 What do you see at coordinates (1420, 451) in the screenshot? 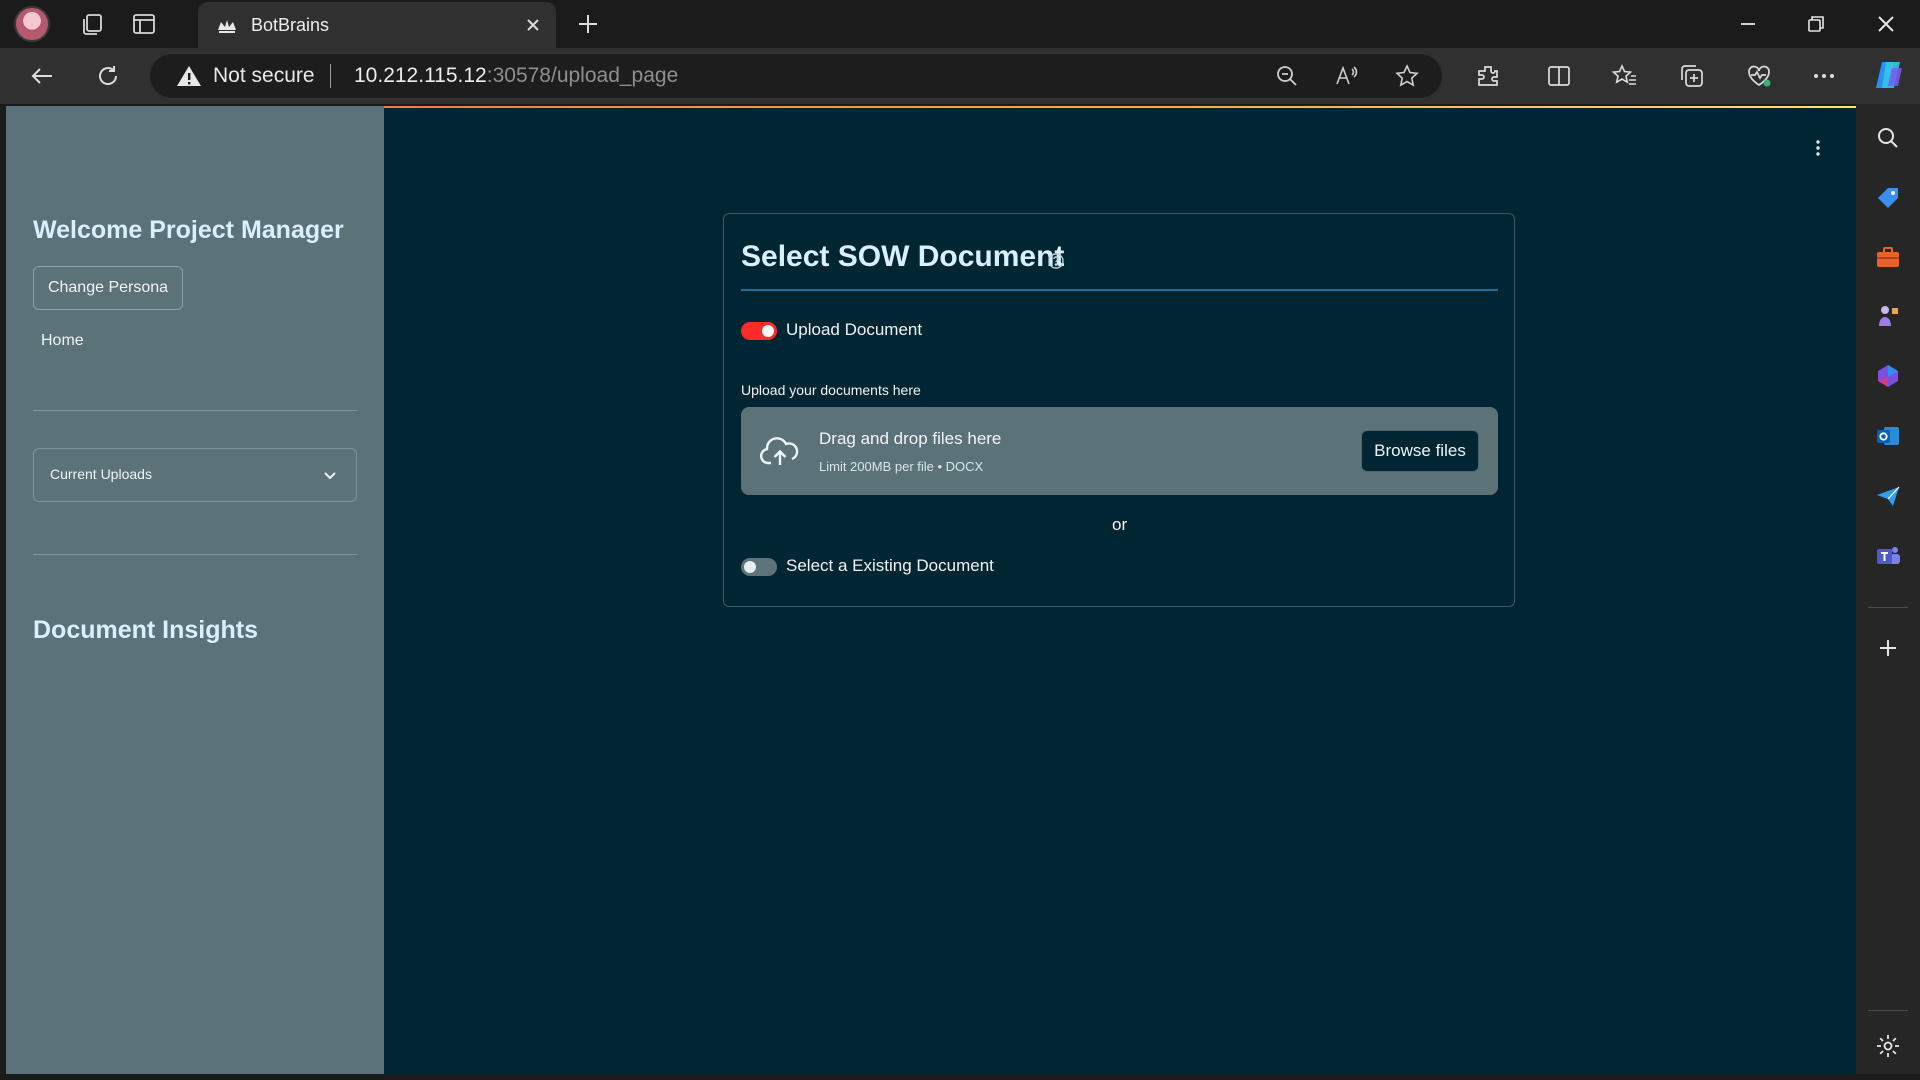
I see `browse-files-button: Browse files` at bounding box center [1420, 451].